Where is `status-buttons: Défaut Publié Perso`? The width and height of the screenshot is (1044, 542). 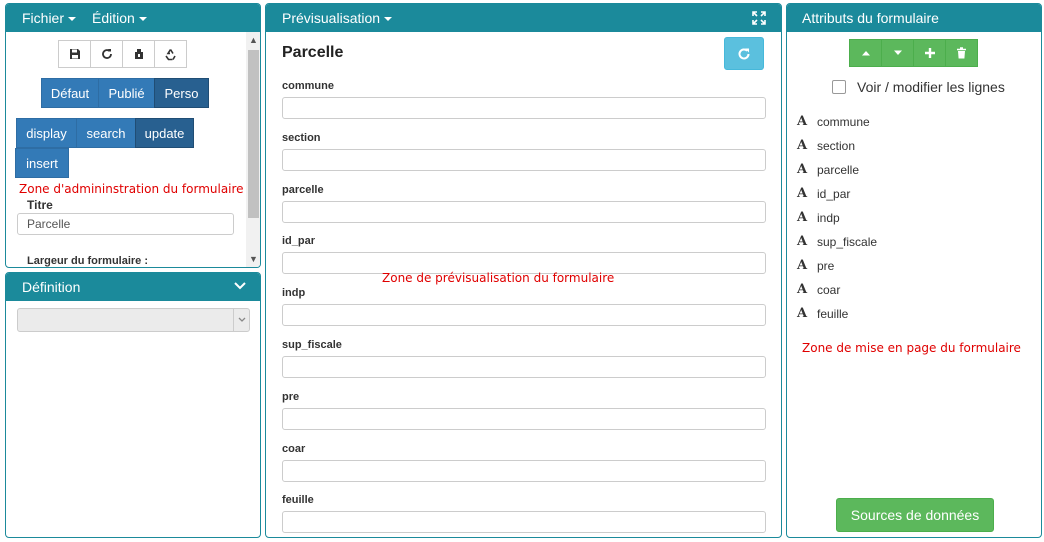 status-buttons: Défaut Publié Perso is located at coordinates (125, 93).